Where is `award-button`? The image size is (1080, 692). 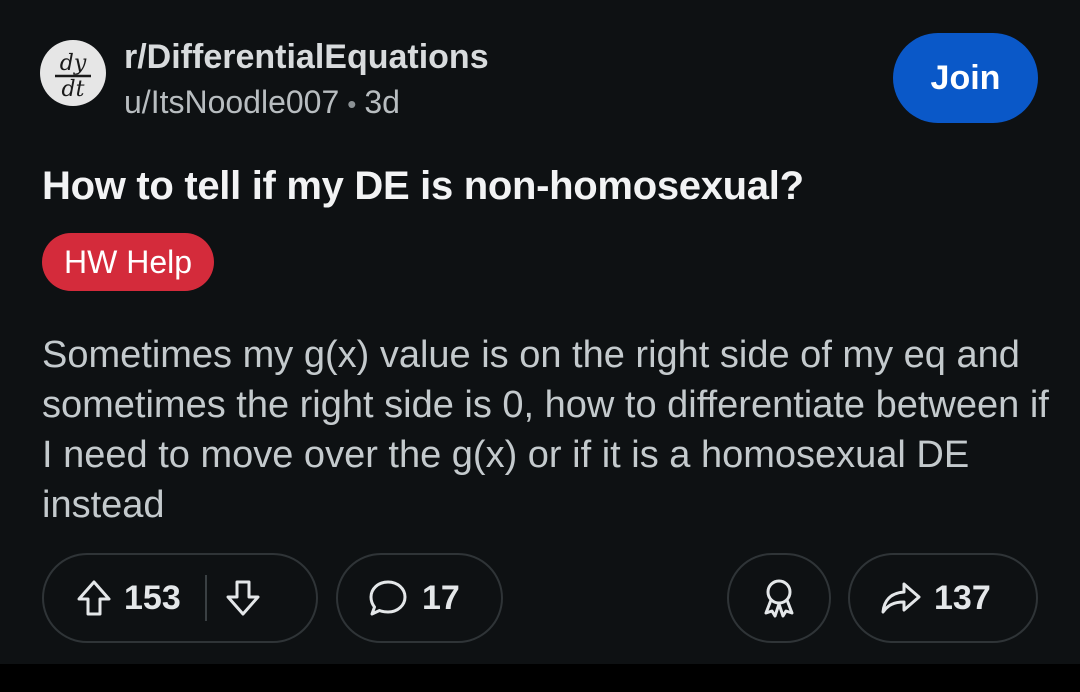
award-button is located at coordinates (779, 598).